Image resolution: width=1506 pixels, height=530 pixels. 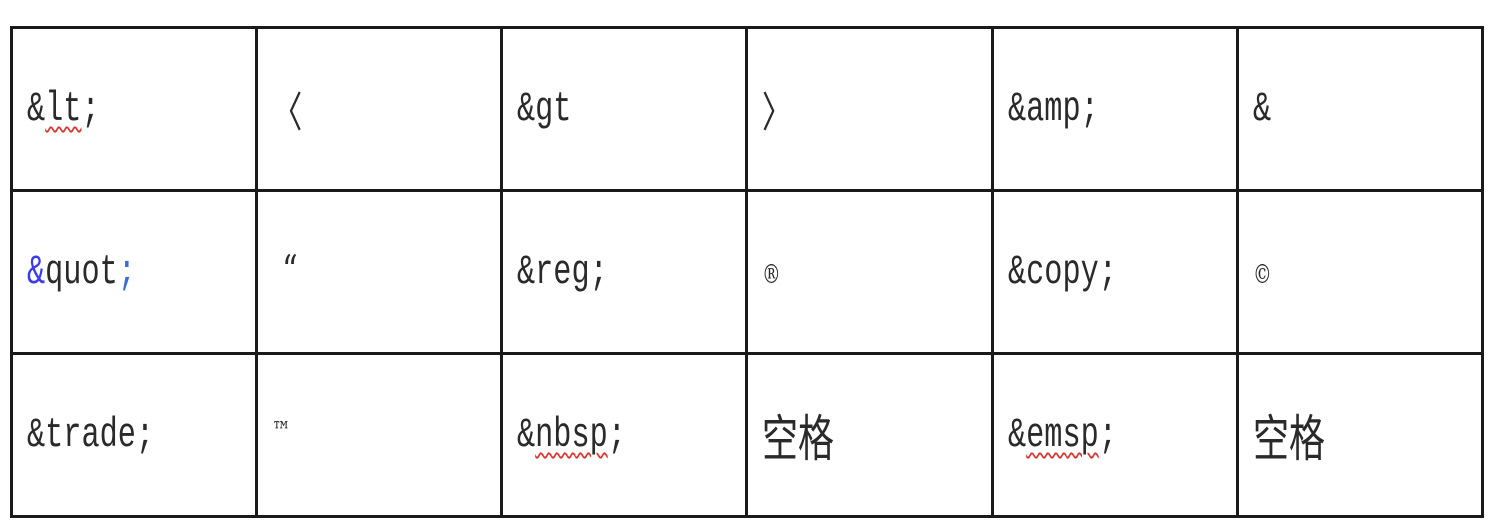 What do you see at coordinates (281, 432) in the screenshot?
I see `entity-char-trade: ™` at bounding box center [281, 432].